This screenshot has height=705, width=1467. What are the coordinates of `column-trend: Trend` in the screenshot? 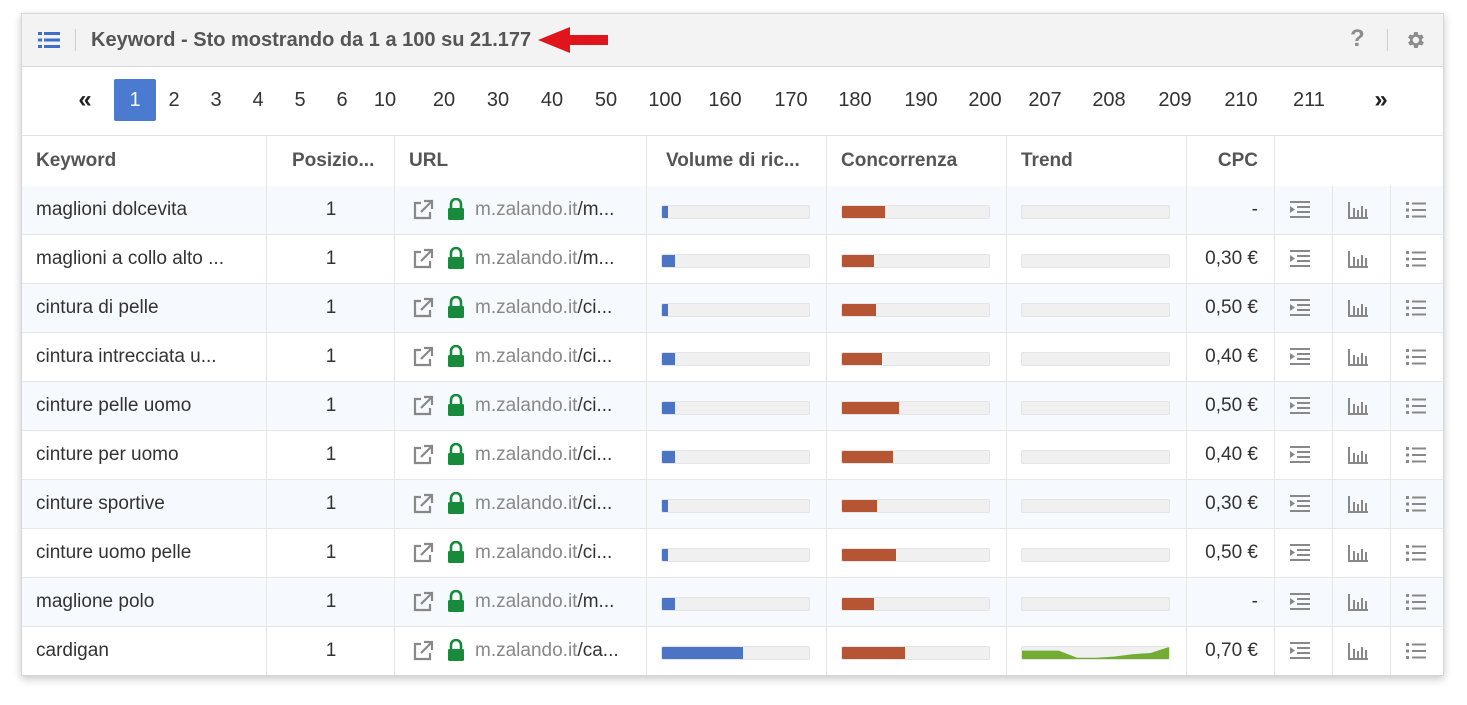 It's located at (1106, 161).